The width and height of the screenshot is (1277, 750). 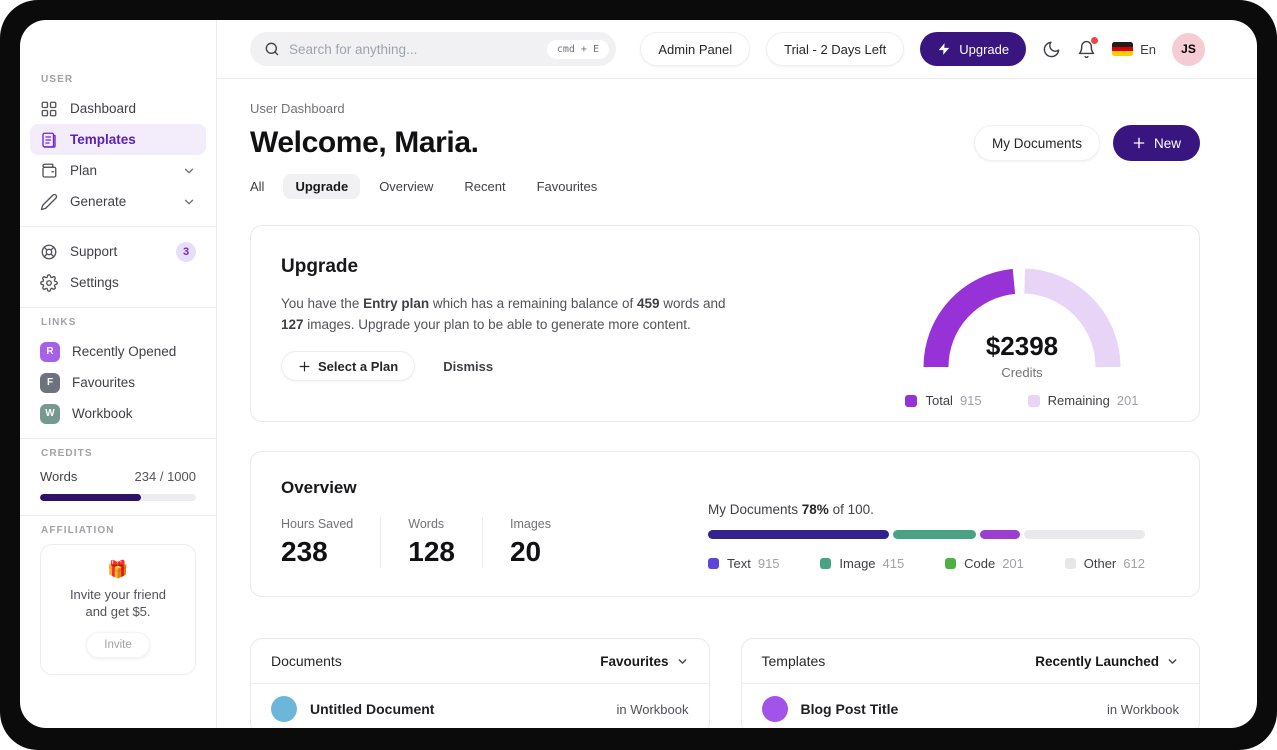 What do you see at coordinates (835, 49) in the screenshot?
I see `trial-status-button: Trial - 2 Days Left` at bounding box center [835, 49].